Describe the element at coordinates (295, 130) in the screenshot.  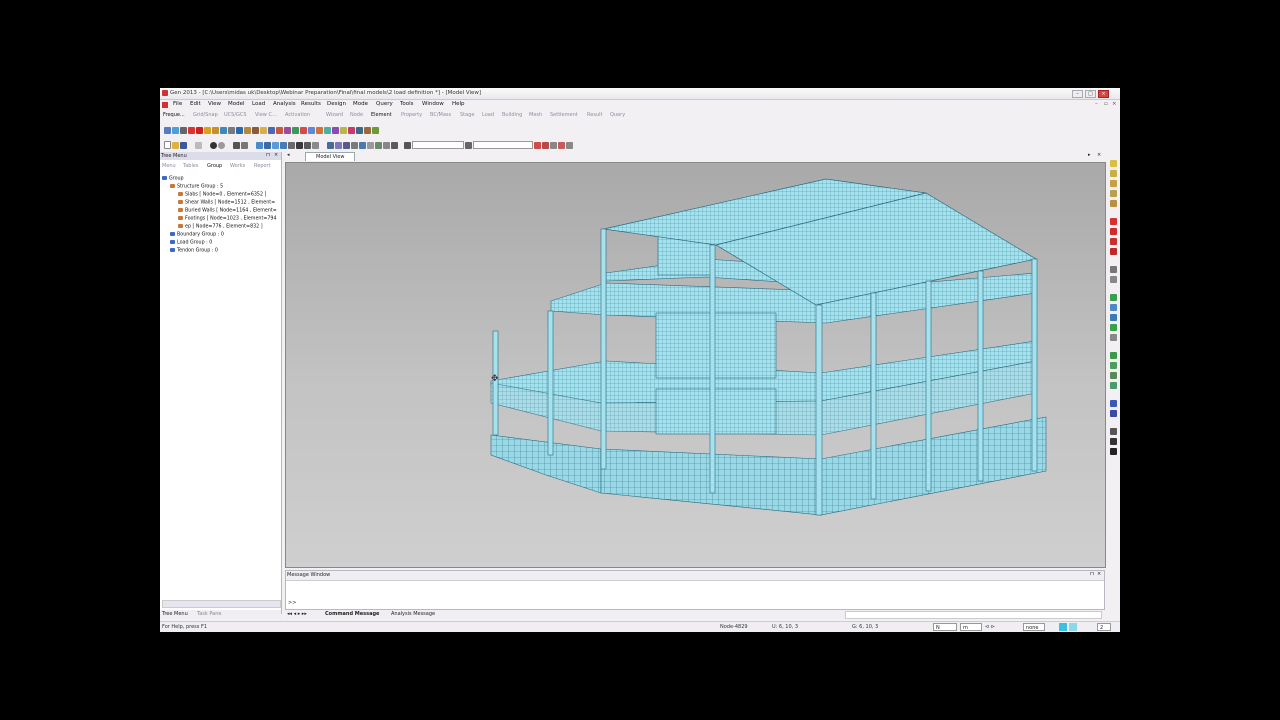
I see `extrude-icon` at that location.